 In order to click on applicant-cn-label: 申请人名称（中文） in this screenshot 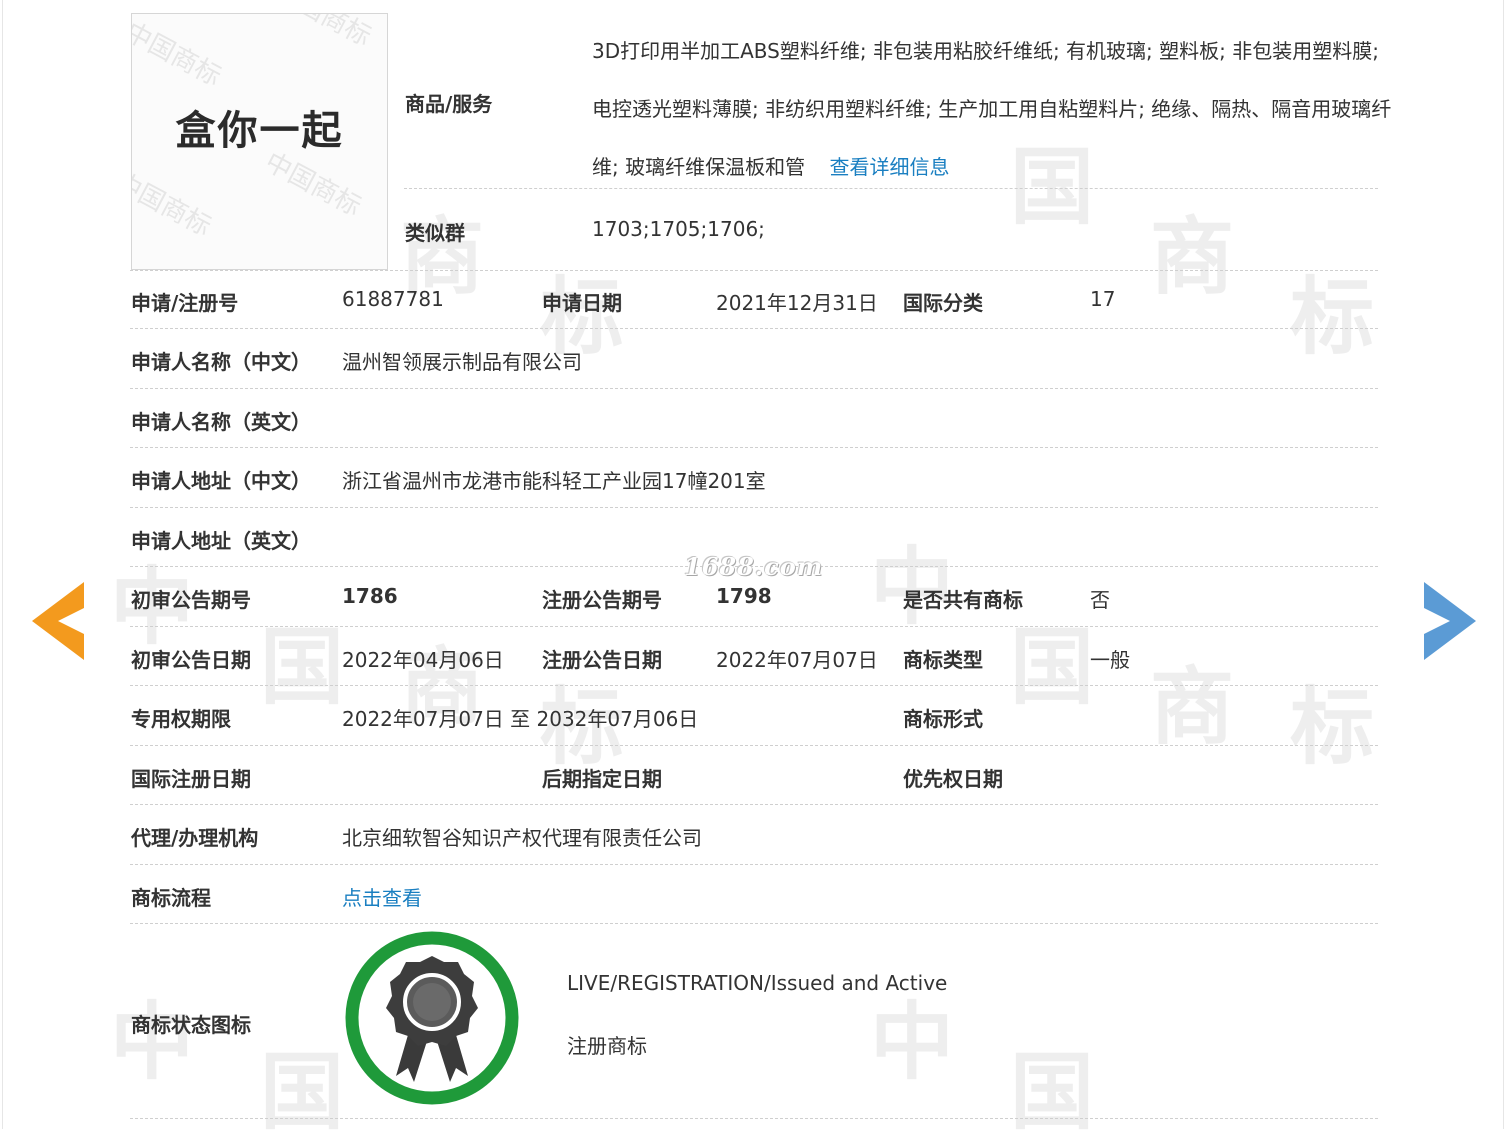, I will do `click(221, 362)`.